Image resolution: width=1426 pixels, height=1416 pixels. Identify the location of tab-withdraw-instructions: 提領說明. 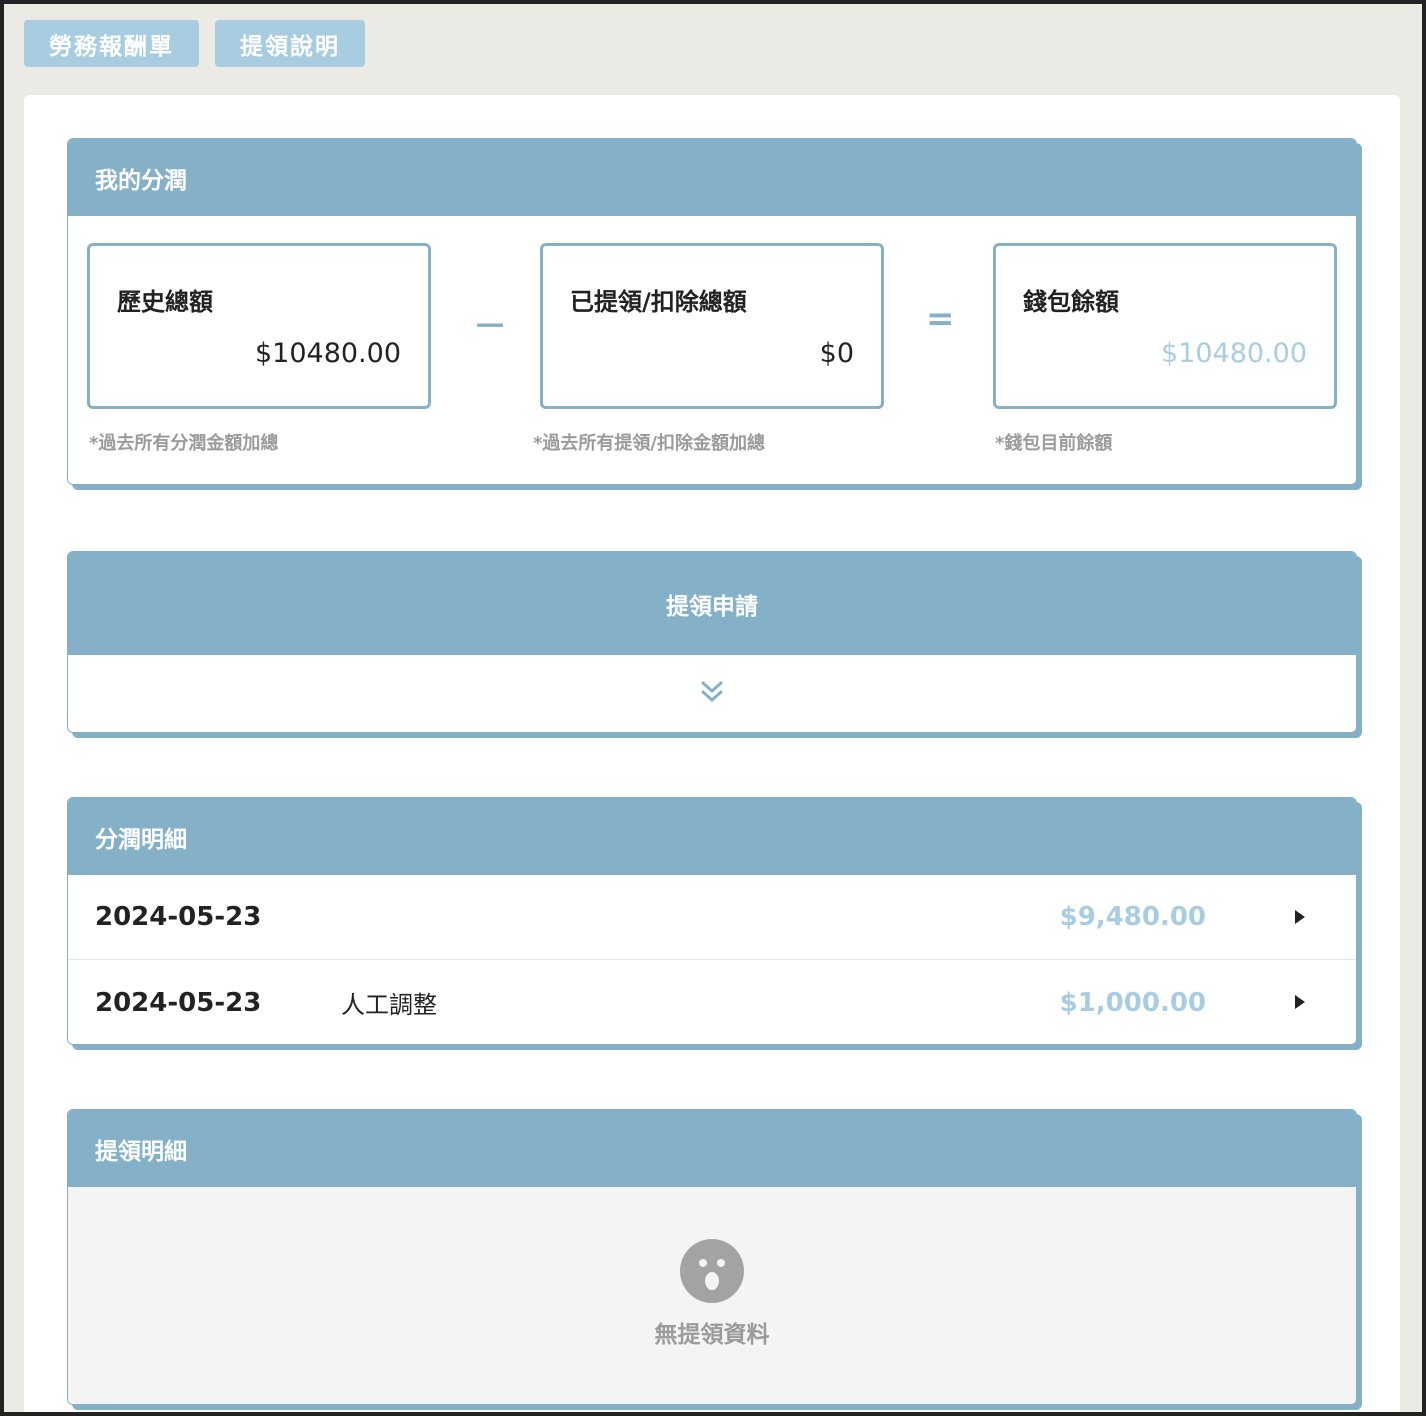
(290, 43).